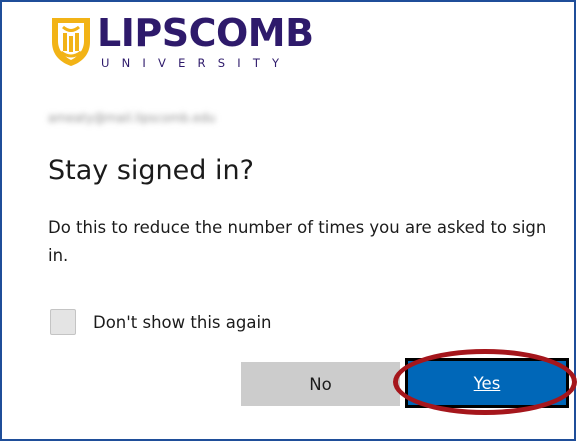 The height and width of the screenshot is (445, 580). I want to click on logo-wordmark: LIPSCOMB, so click(205, 33).